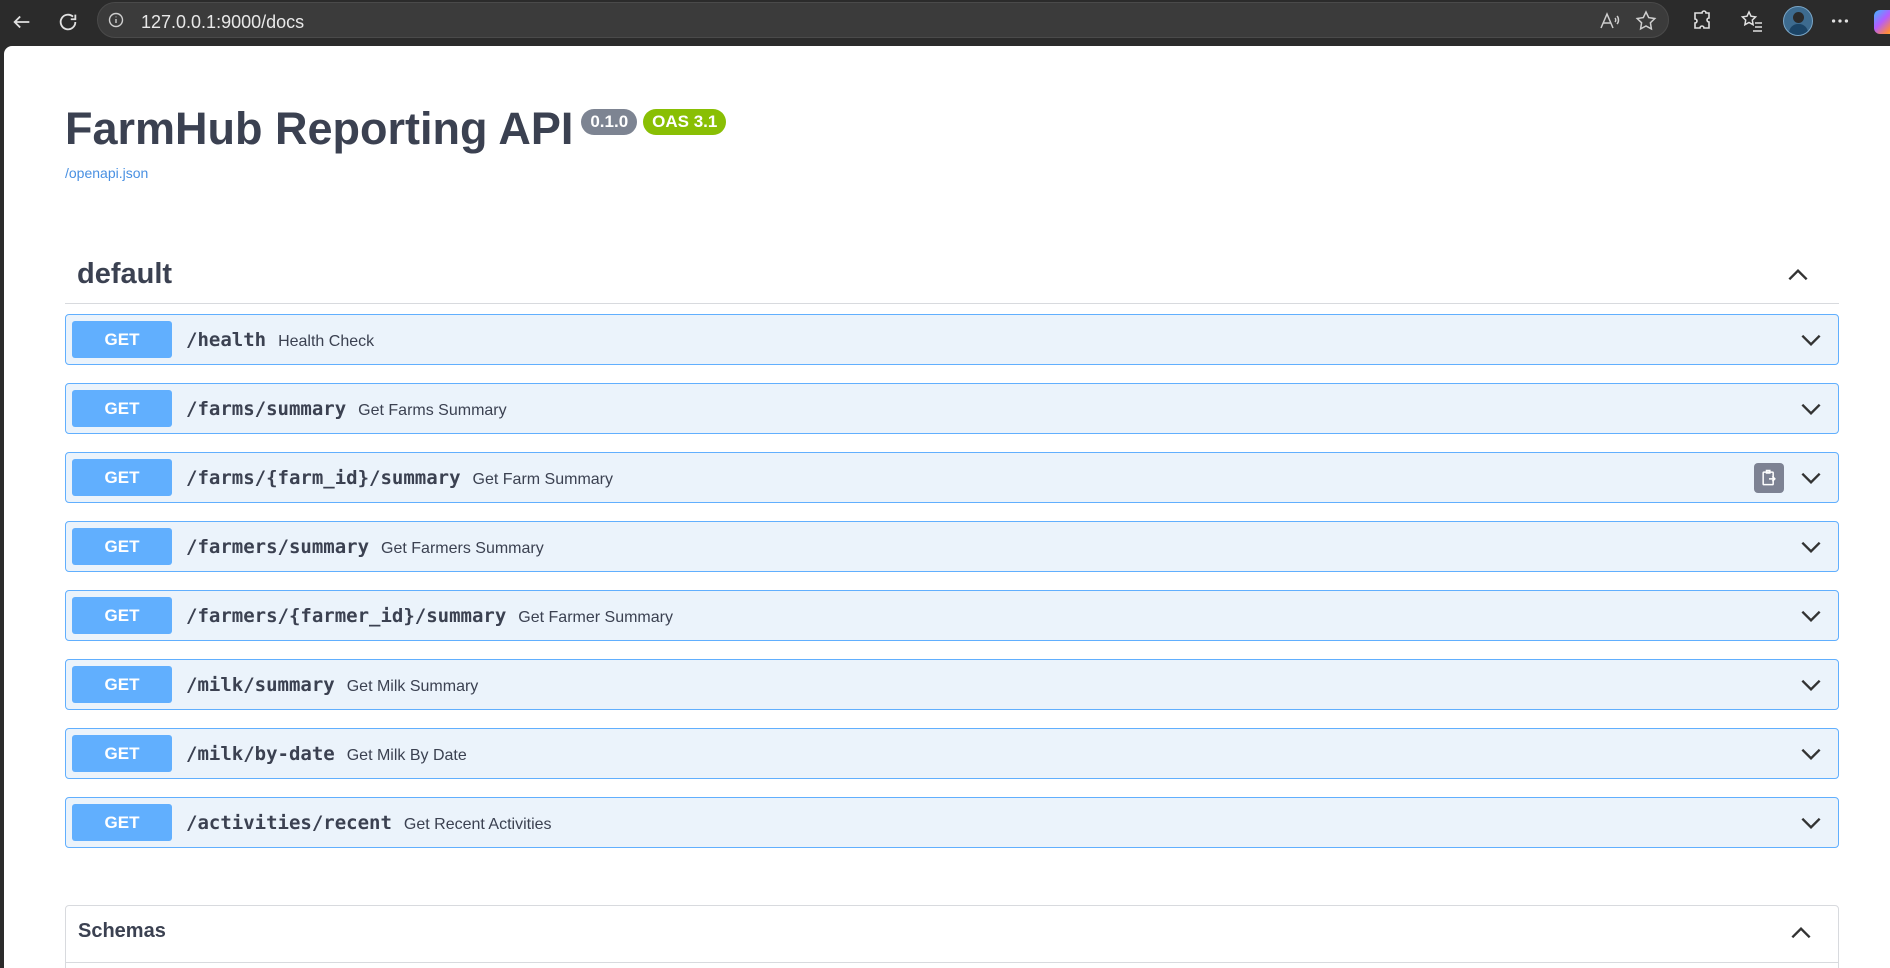  Describe the element at coordinates (952, 408) in the screenshot. I see `operation-farms-summary: GET /farms/summary Get Farms Summary` at that location.